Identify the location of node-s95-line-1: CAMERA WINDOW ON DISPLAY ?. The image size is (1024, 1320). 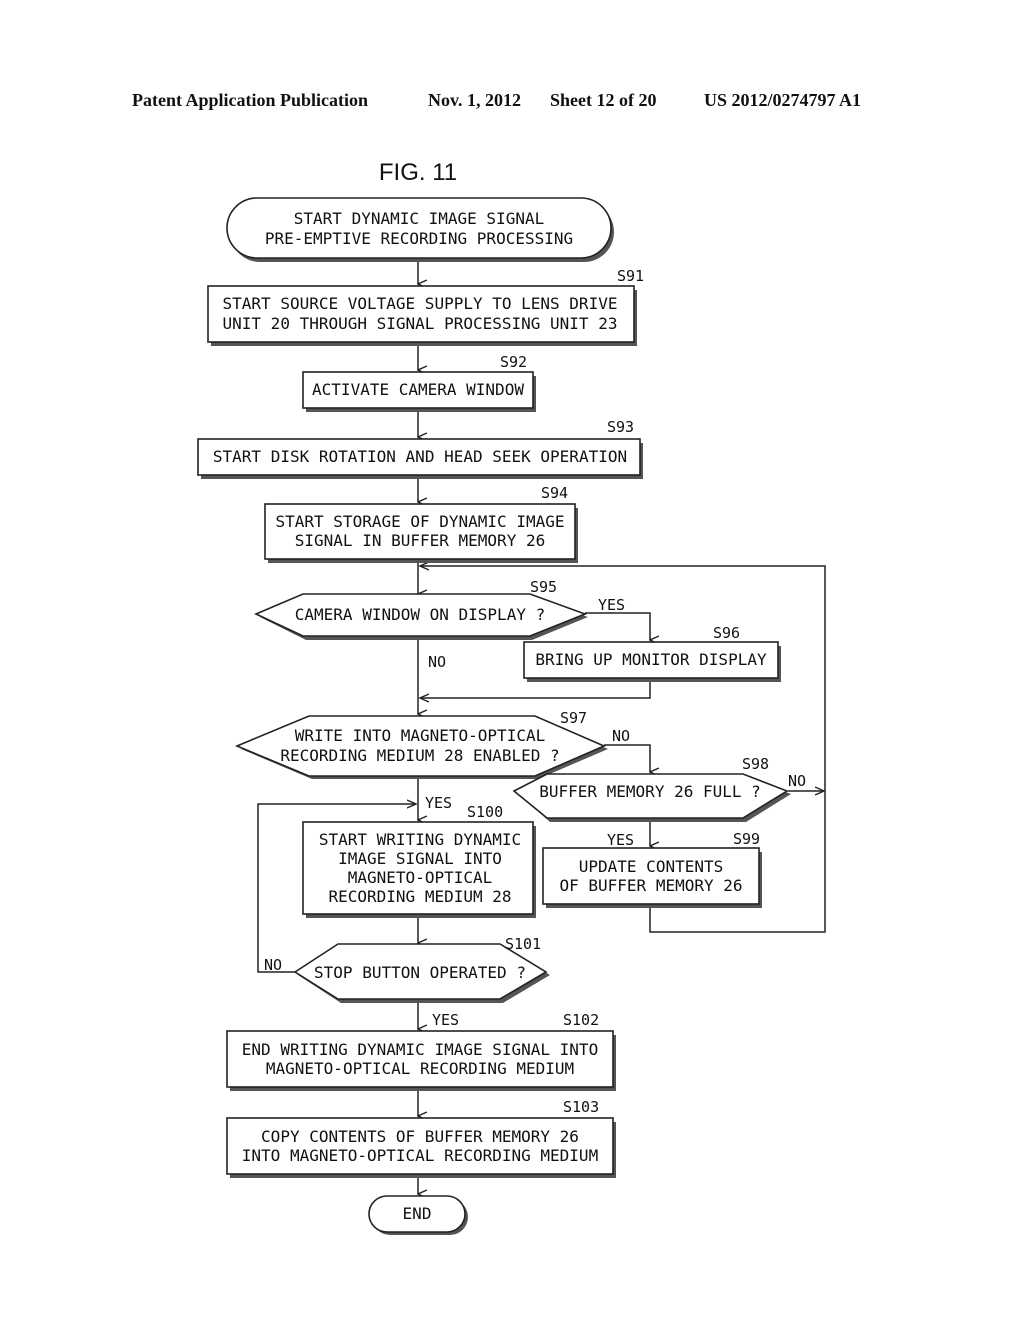
(420, 614).